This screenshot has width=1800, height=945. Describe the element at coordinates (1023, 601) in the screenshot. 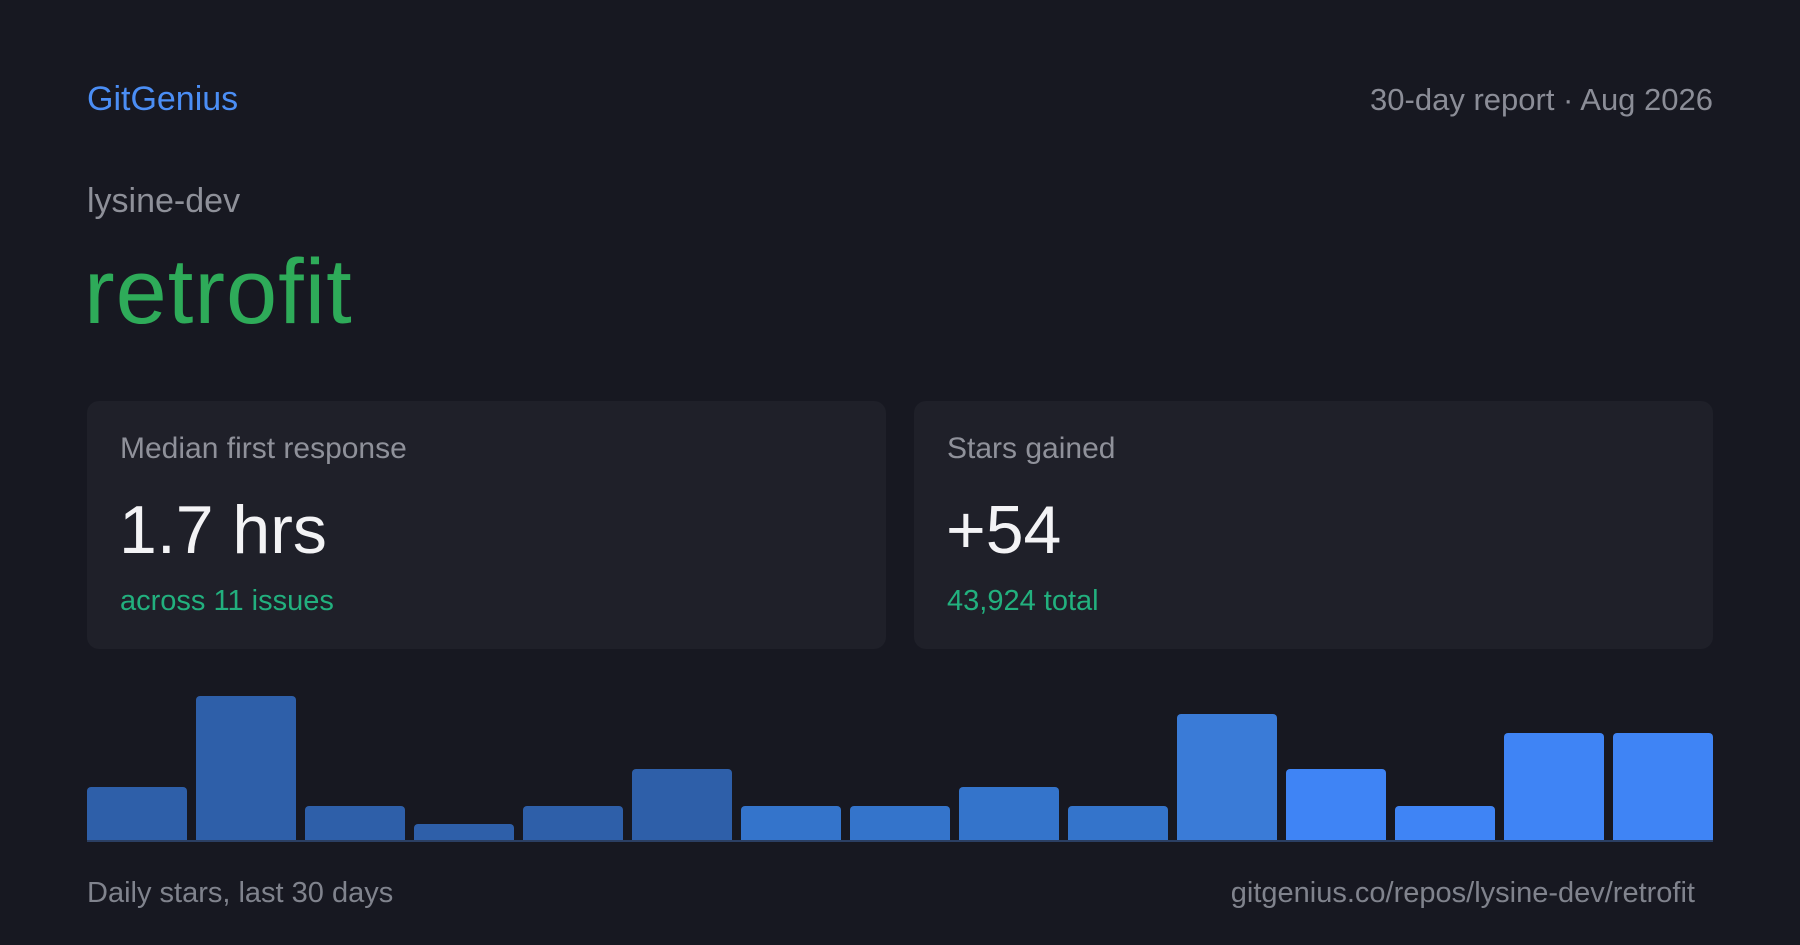

I see `card-subtext: 43,924 total` at that location.